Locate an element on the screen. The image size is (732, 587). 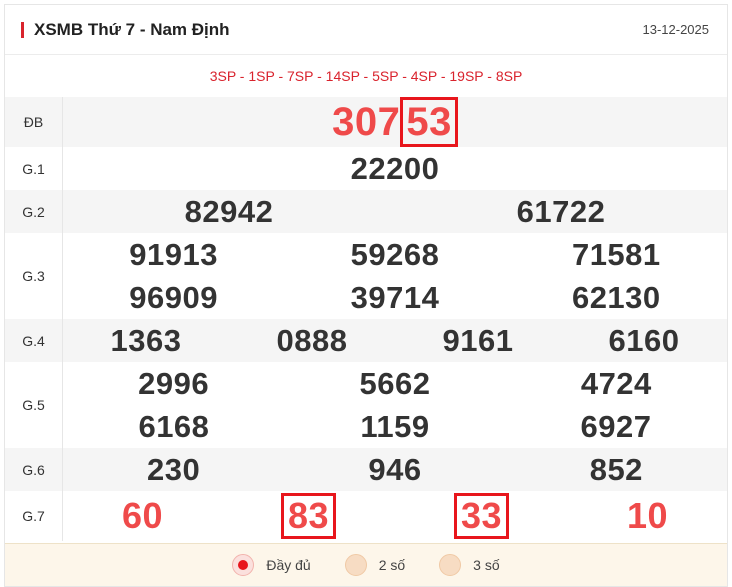
prize-number: 9161 is located at coordinates (478, 340).